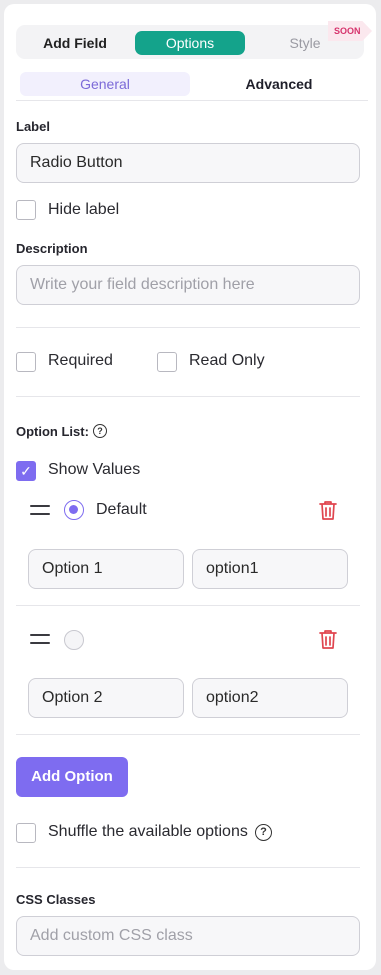  Describe the element at coordinates (52, 431) in the screenshot. I see `option-list-label: Option List:` at that location.